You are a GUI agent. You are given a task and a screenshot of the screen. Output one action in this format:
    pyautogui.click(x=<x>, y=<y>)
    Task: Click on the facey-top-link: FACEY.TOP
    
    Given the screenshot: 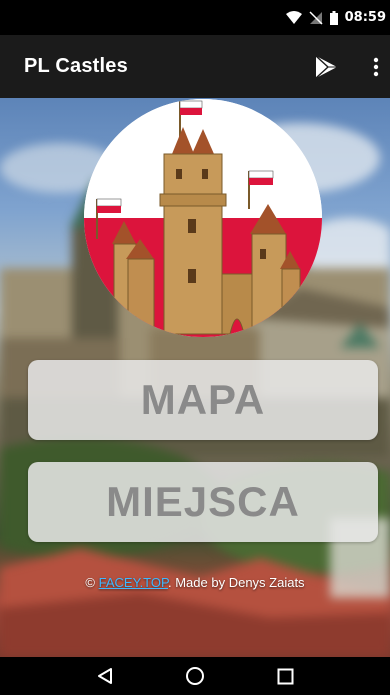 What is the action you would take?
    pyautogui.click(x=133, y=582)
    